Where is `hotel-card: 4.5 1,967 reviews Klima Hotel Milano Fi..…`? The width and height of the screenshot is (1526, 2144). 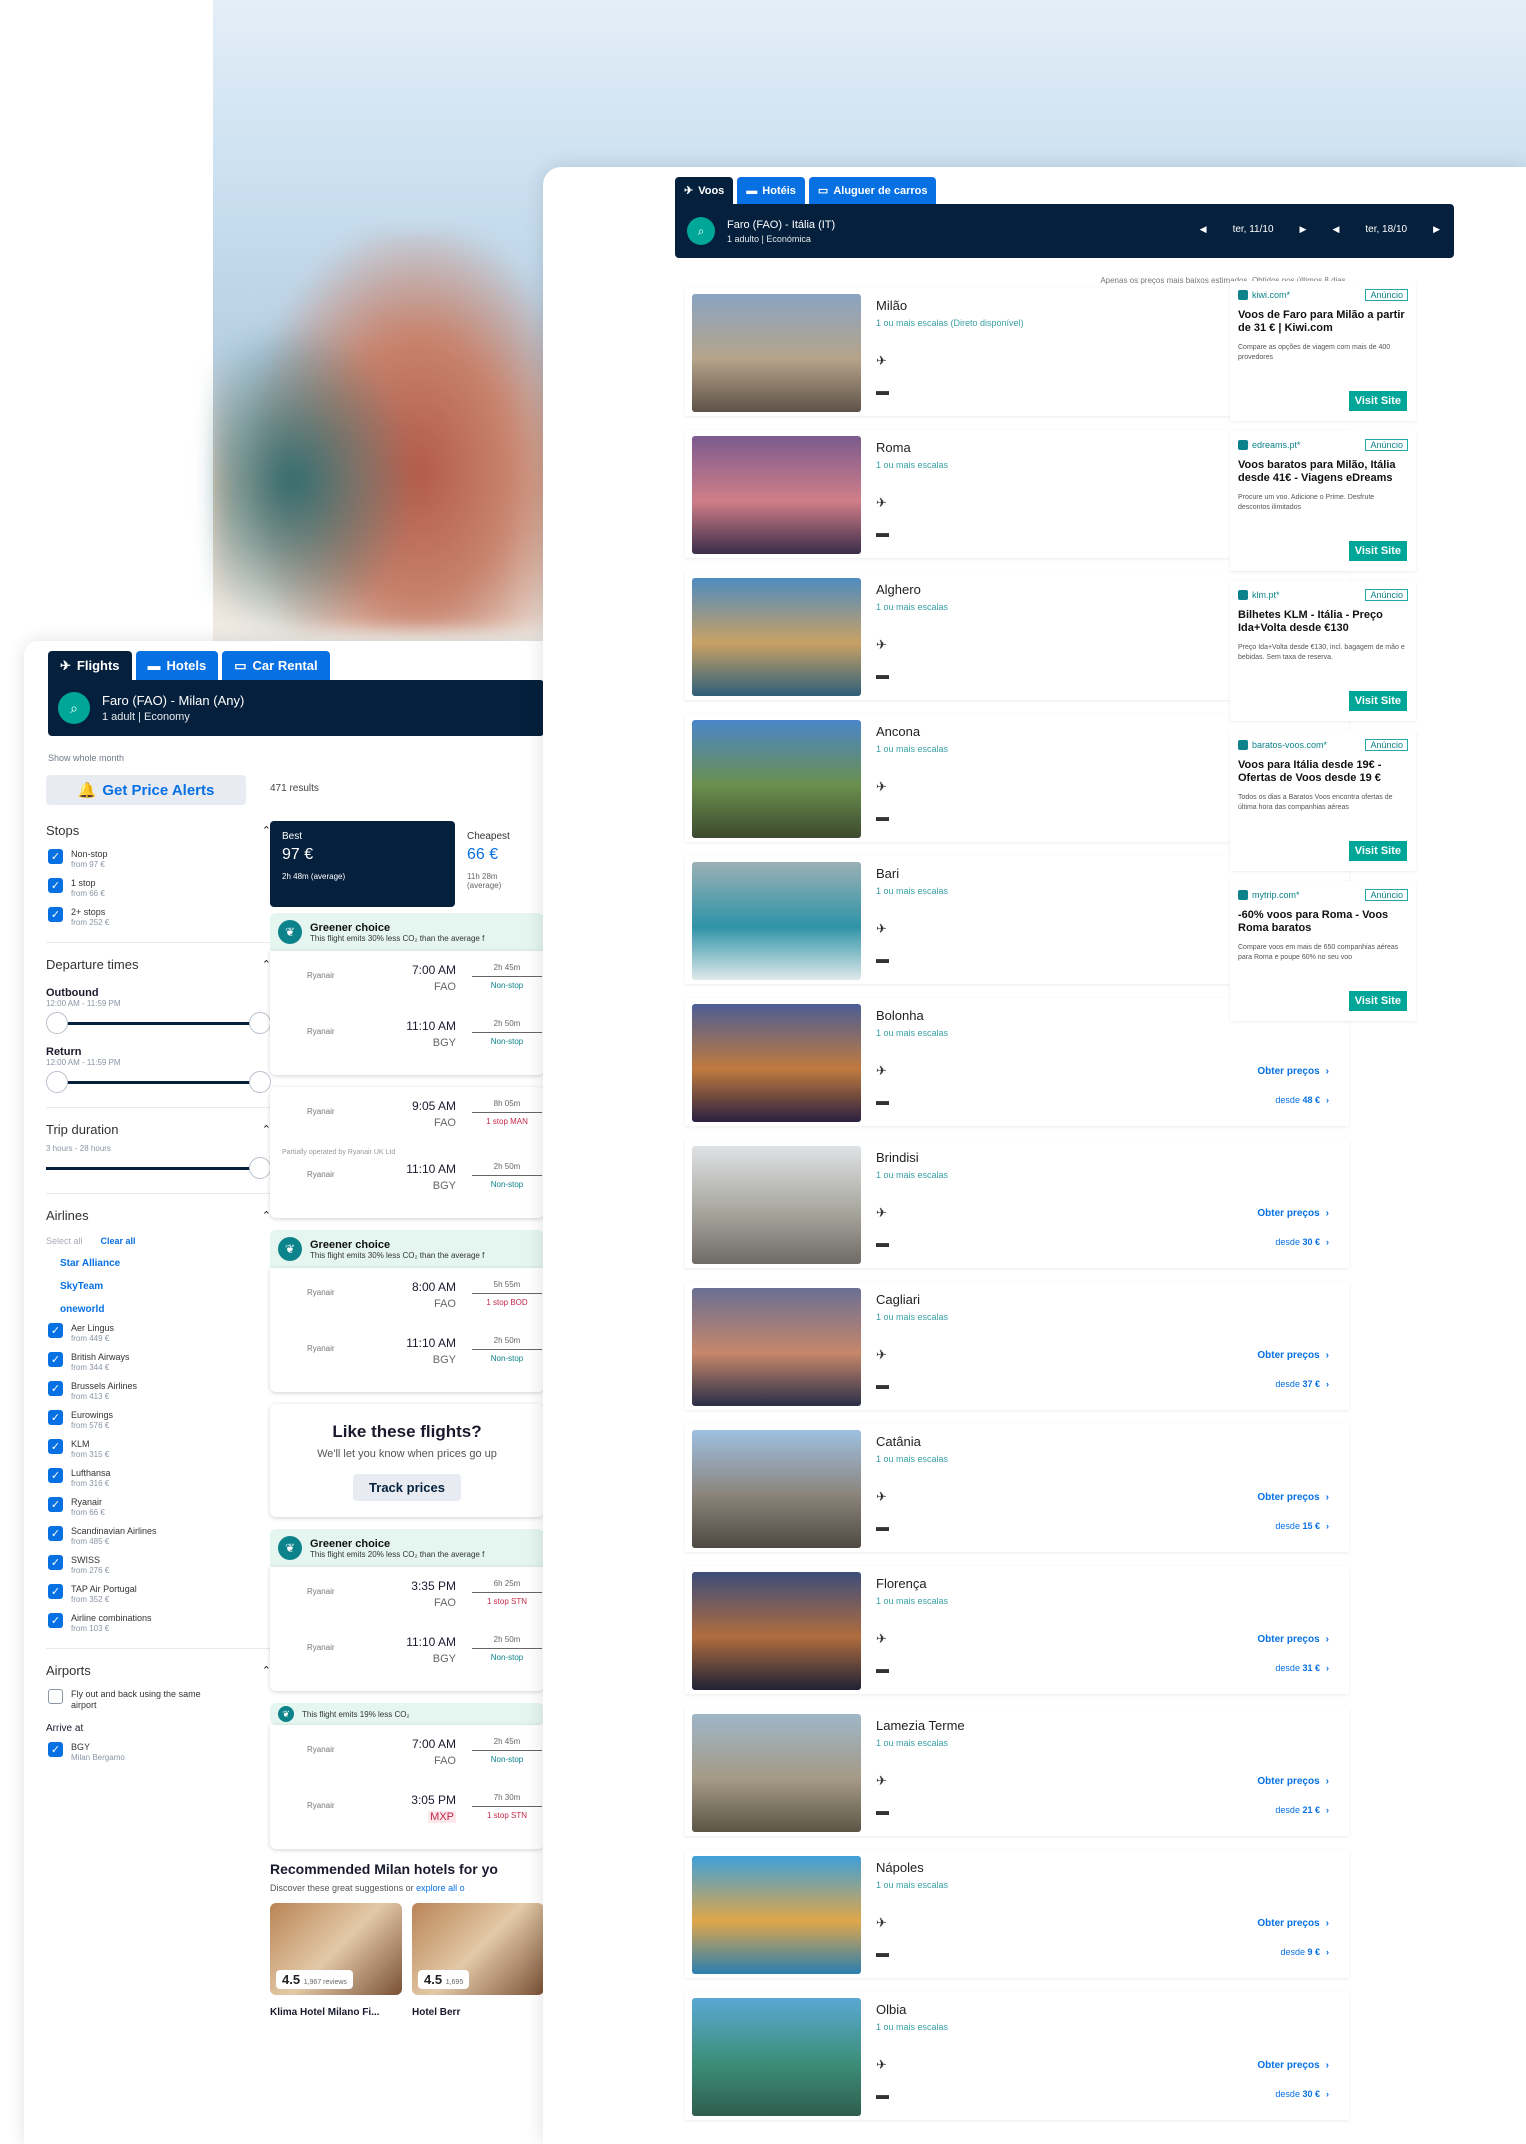 hotel-card: 4.5 1,967 reviews Klima Hotel Milano Fi..… is located at coordinates (336, 1960).